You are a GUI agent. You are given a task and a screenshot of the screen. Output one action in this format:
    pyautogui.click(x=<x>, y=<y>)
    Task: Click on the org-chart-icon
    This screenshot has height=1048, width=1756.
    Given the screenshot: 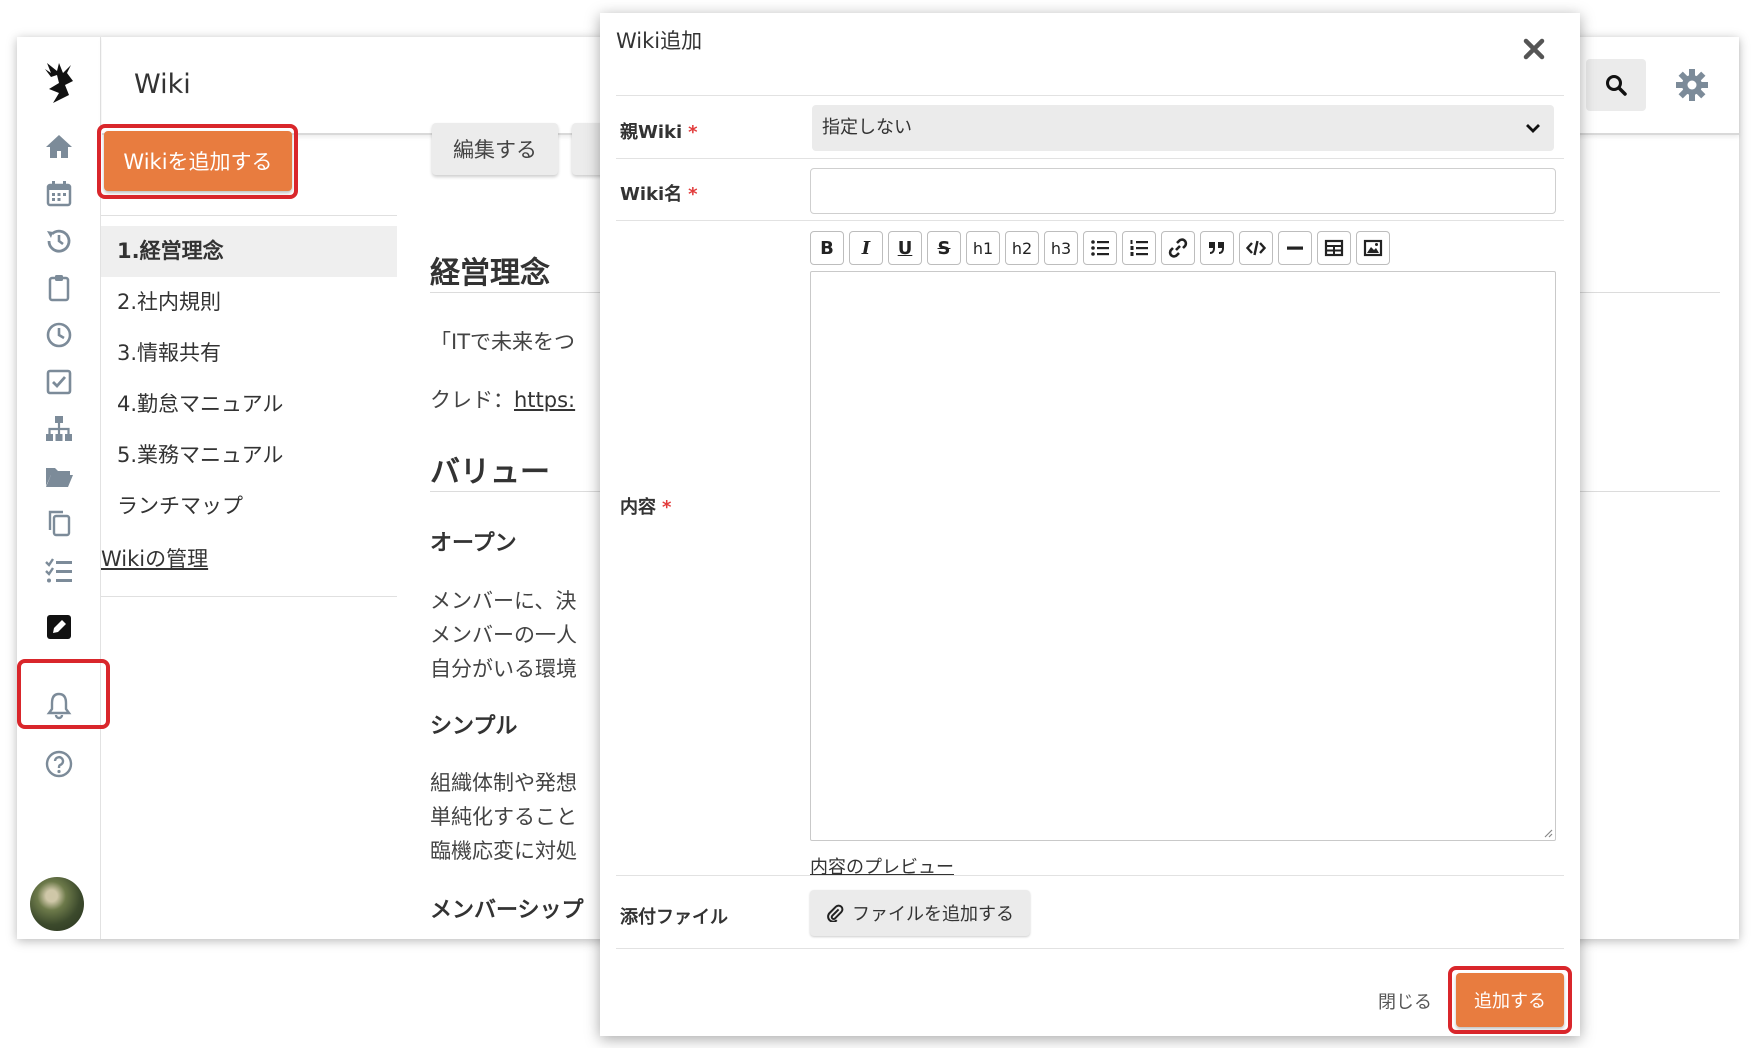 What is the action you would take?
    pyautogui.click(x=59, y=429)
    